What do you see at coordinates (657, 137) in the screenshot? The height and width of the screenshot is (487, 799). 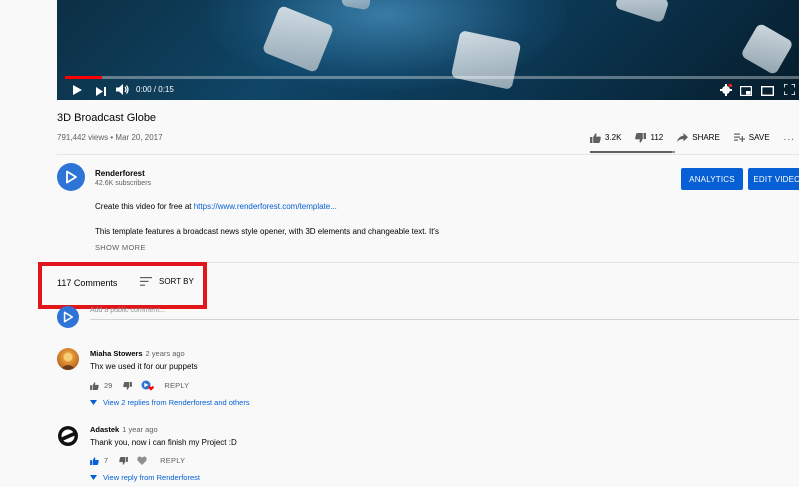 I see `dislike-count: 112` at bounding box center [657, 137].